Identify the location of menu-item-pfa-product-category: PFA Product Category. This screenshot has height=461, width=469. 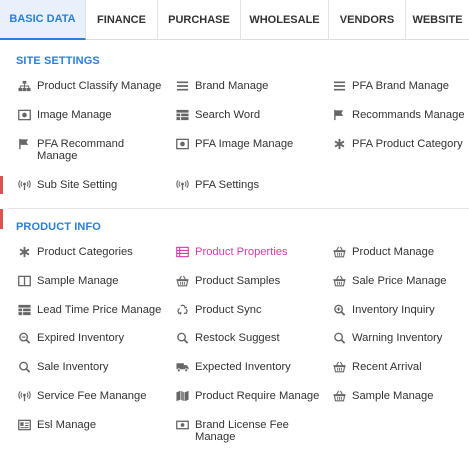
(397, 144).